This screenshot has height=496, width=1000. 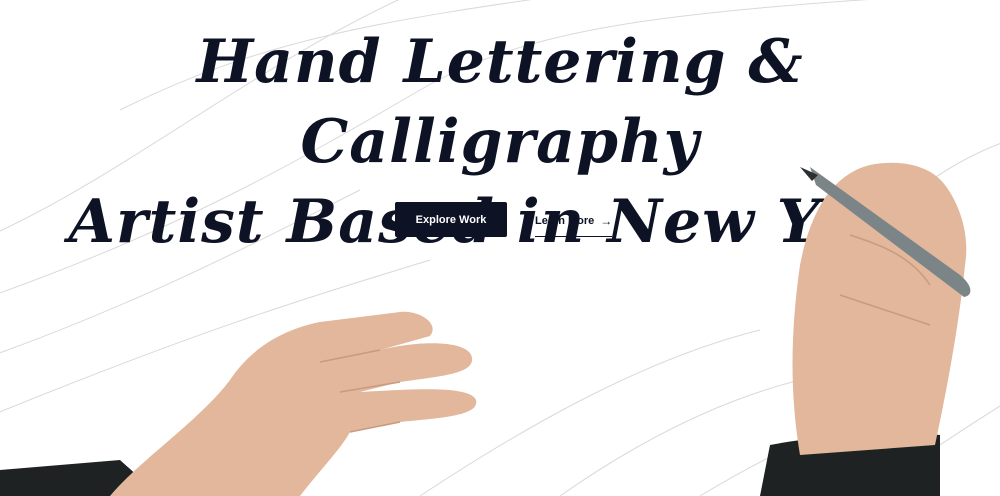 I want to click on learn-more-label: Learn More, so click(x=565, y=221).